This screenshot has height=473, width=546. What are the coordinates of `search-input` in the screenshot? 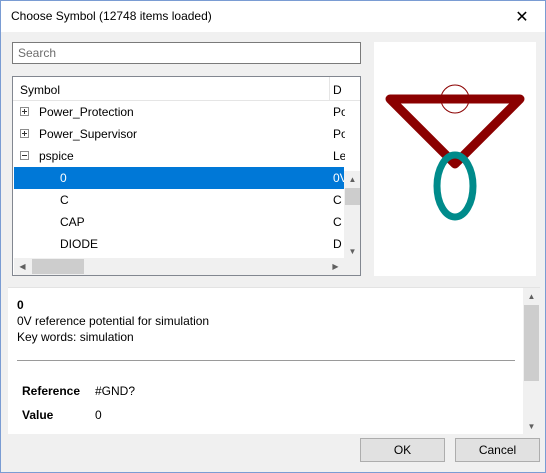 It's located at (186, 53).